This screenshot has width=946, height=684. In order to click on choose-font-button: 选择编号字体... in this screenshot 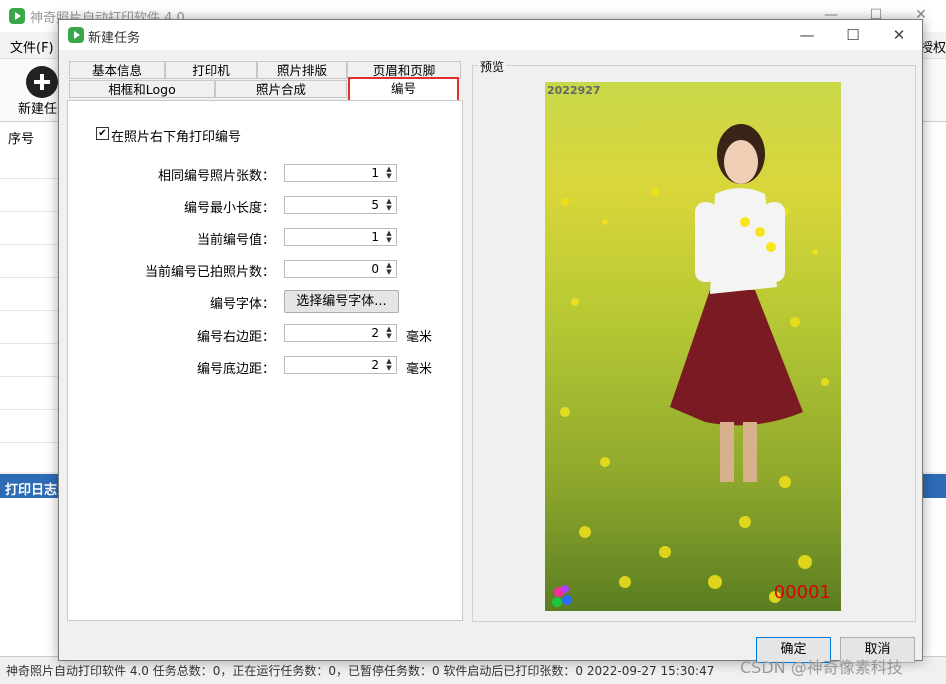, I will do `click(341, 301)`.